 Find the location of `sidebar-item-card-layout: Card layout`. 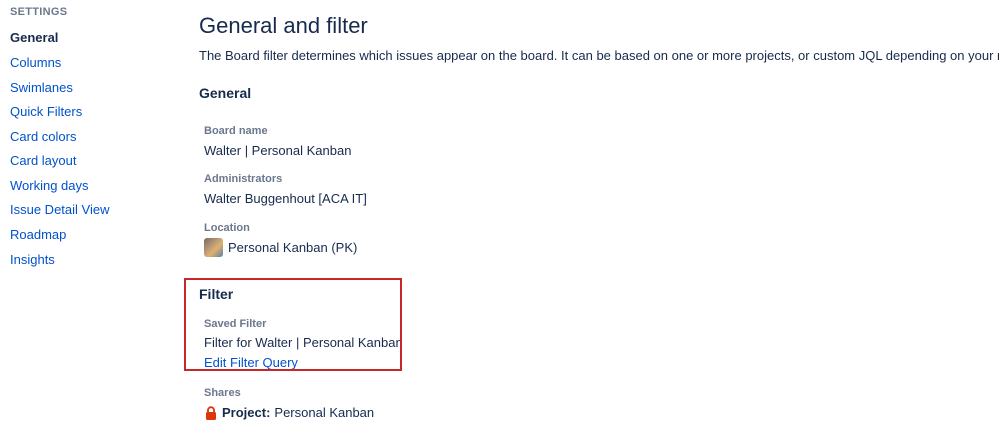

sidebar-item-card-layout: Card layout is located at coordinates (43, 160).